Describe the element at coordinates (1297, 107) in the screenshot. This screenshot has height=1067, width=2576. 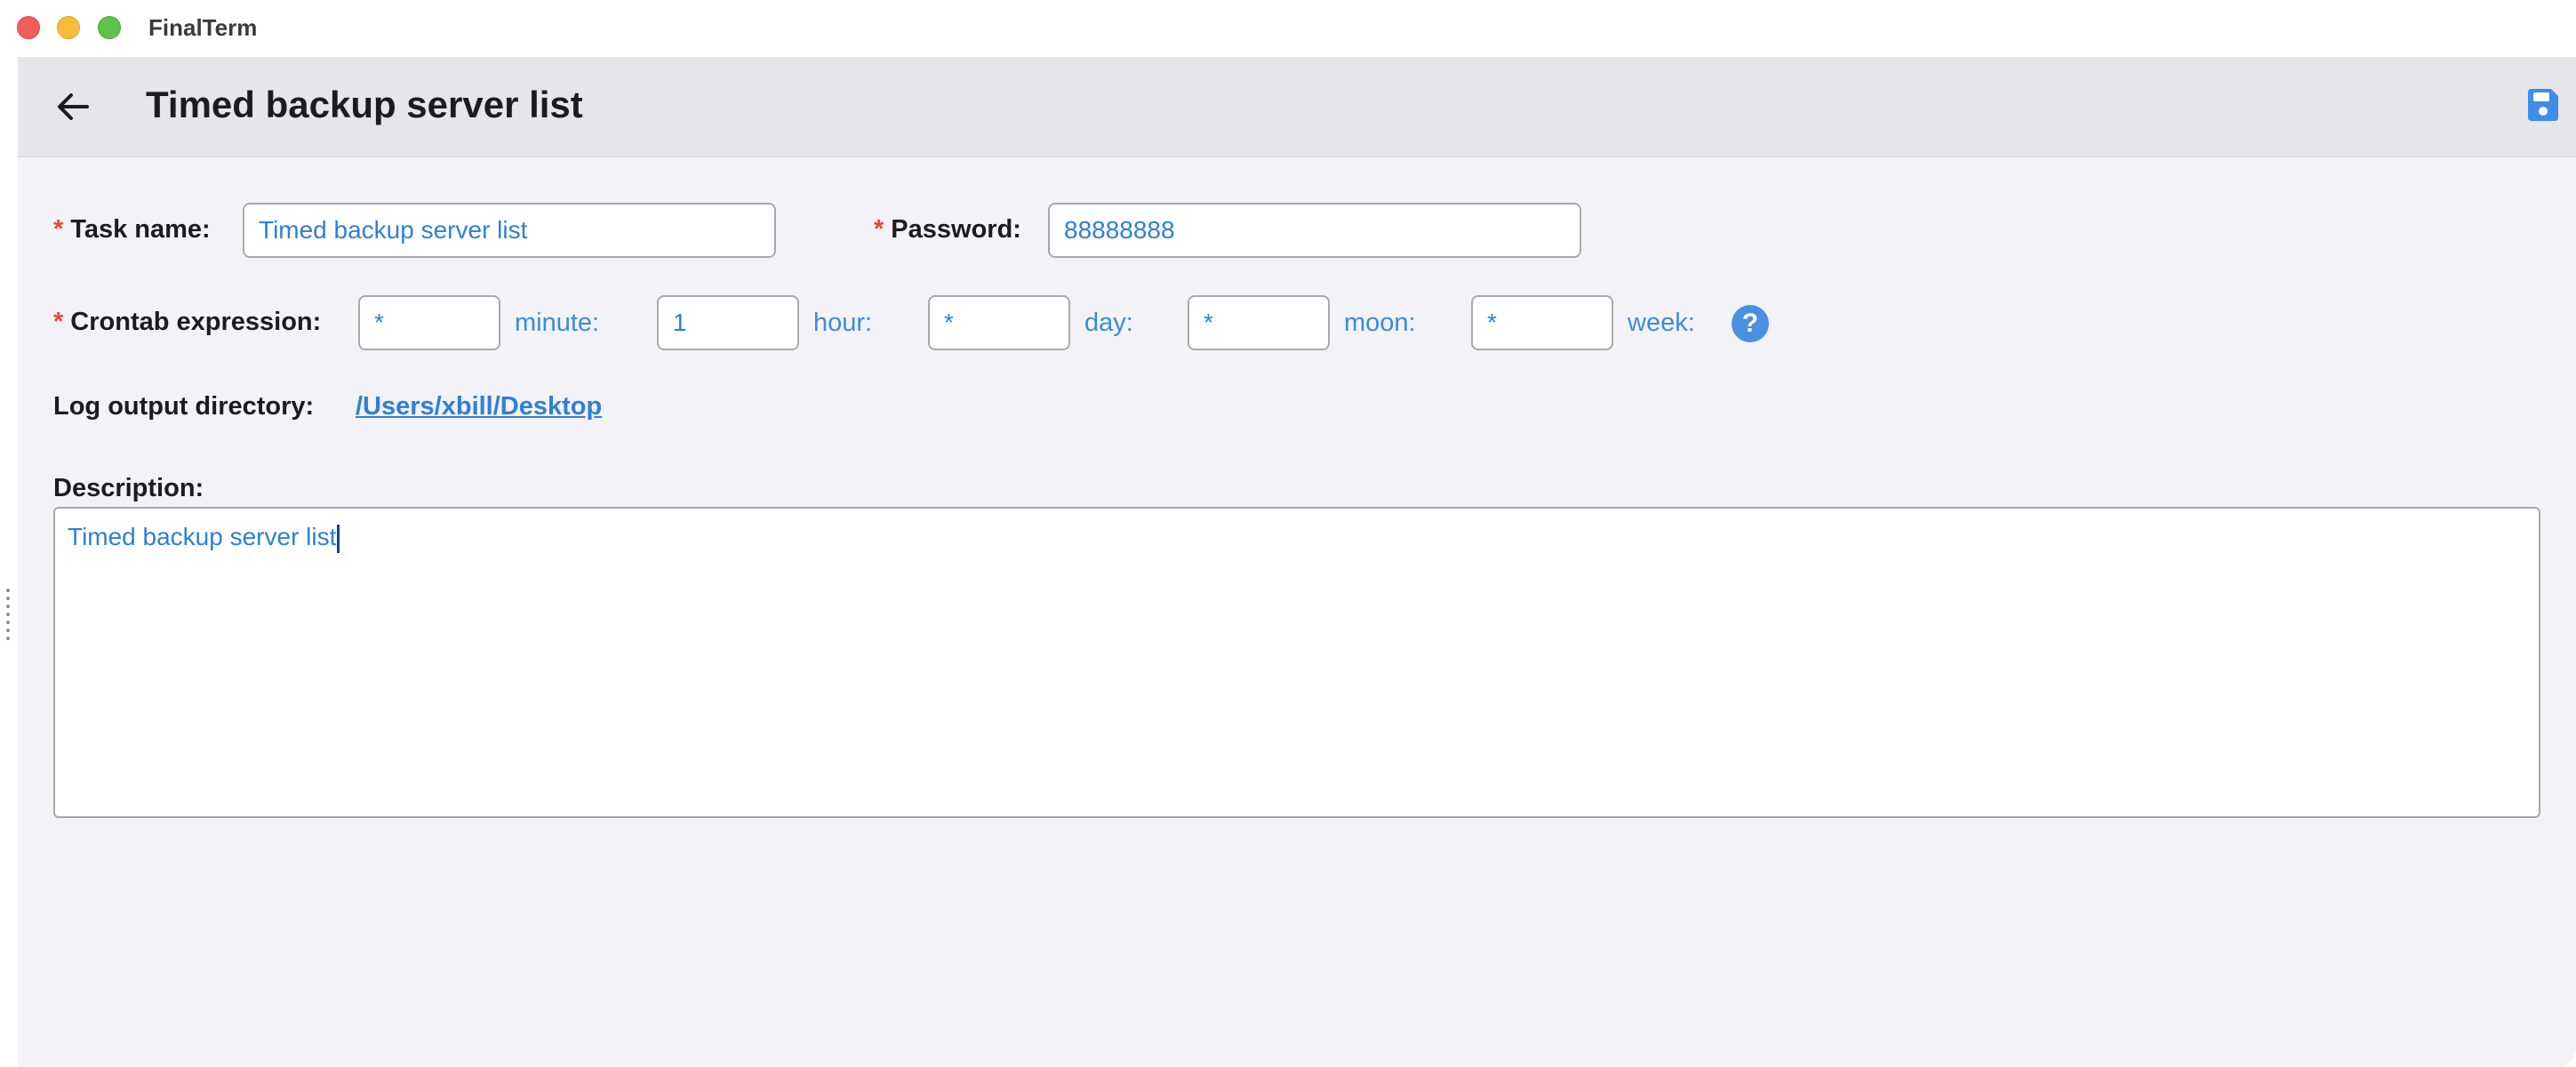
I see `page-header: Timed backup server list` at that location.